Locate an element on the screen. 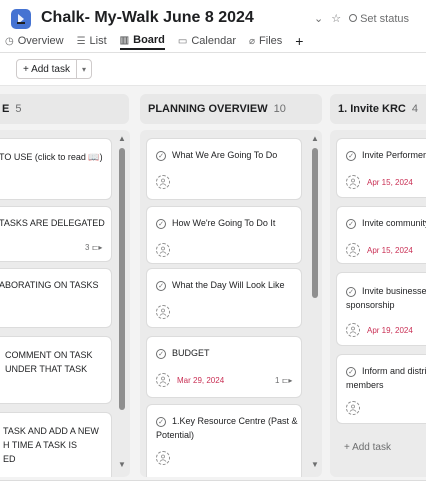 The width and height of the screenshot is (426, 487). column-name: 1. Invite KRC is located at coordinates (372, 109).